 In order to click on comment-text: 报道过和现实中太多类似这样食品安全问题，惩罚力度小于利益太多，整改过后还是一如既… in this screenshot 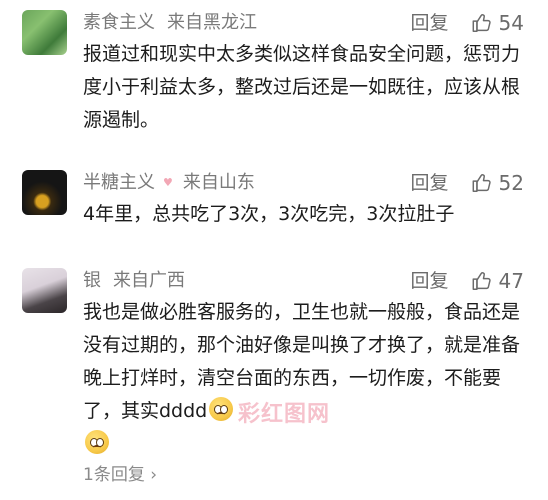, I will do `click(302, 87)`.